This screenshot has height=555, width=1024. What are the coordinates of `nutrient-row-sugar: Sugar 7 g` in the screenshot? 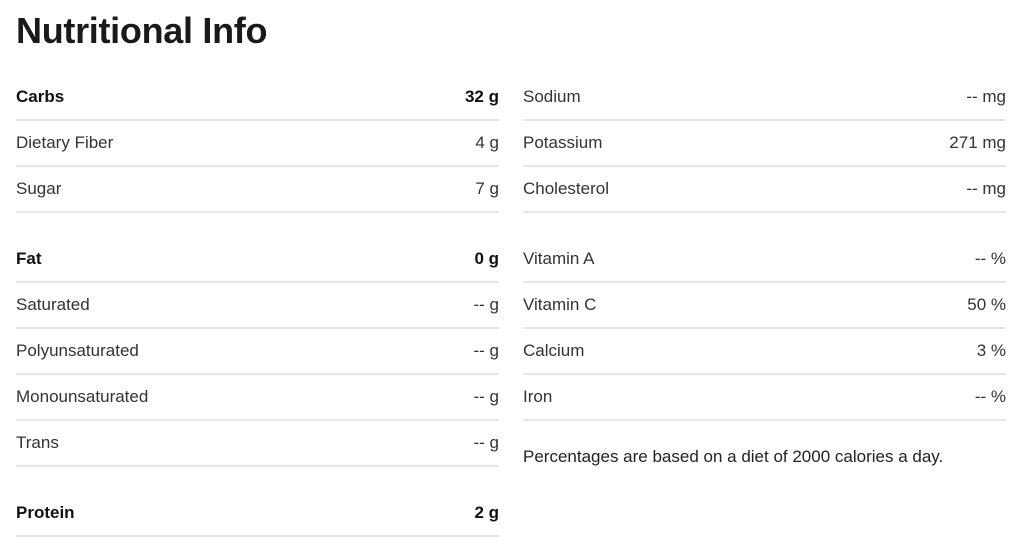 It's located at (257, 190).